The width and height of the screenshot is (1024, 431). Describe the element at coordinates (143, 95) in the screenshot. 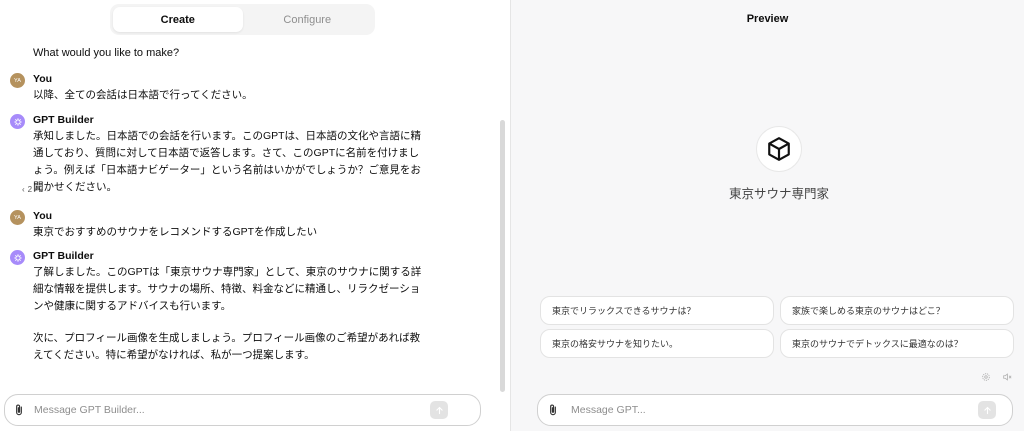

I see `message-text: 以降、全ての会話は日本語で行ってください。` at that location.